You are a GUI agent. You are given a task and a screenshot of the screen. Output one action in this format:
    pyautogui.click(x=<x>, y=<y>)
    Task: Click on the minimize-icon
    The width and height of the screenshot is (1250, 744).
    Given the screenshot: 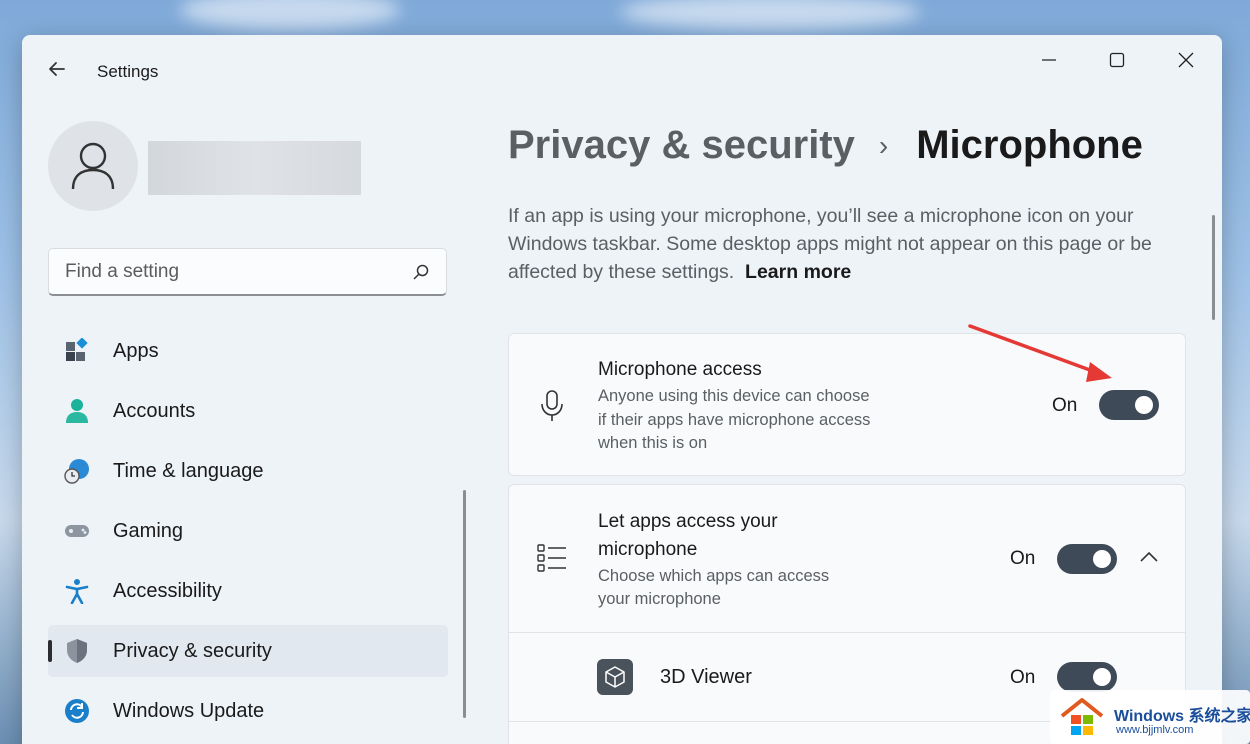 What is the action you would take?
    pyautogui.click(x=1049, y=60)
    